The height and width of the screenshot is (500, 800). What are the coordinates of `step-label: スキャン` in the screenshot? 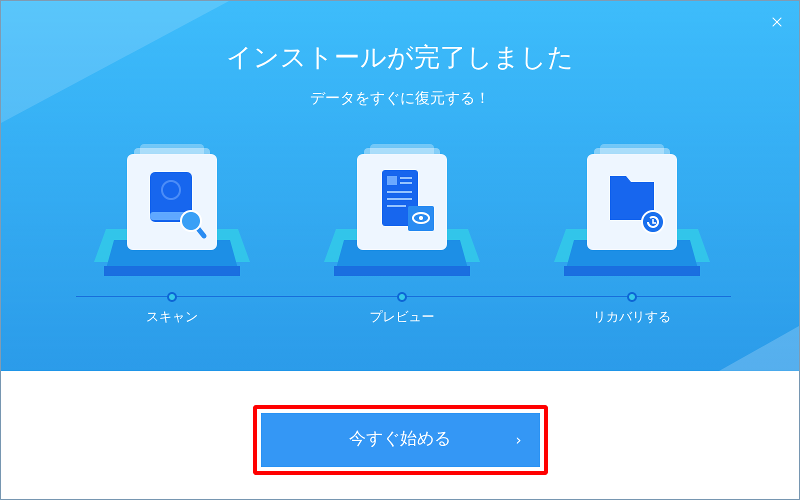 It's located at (172, 317).